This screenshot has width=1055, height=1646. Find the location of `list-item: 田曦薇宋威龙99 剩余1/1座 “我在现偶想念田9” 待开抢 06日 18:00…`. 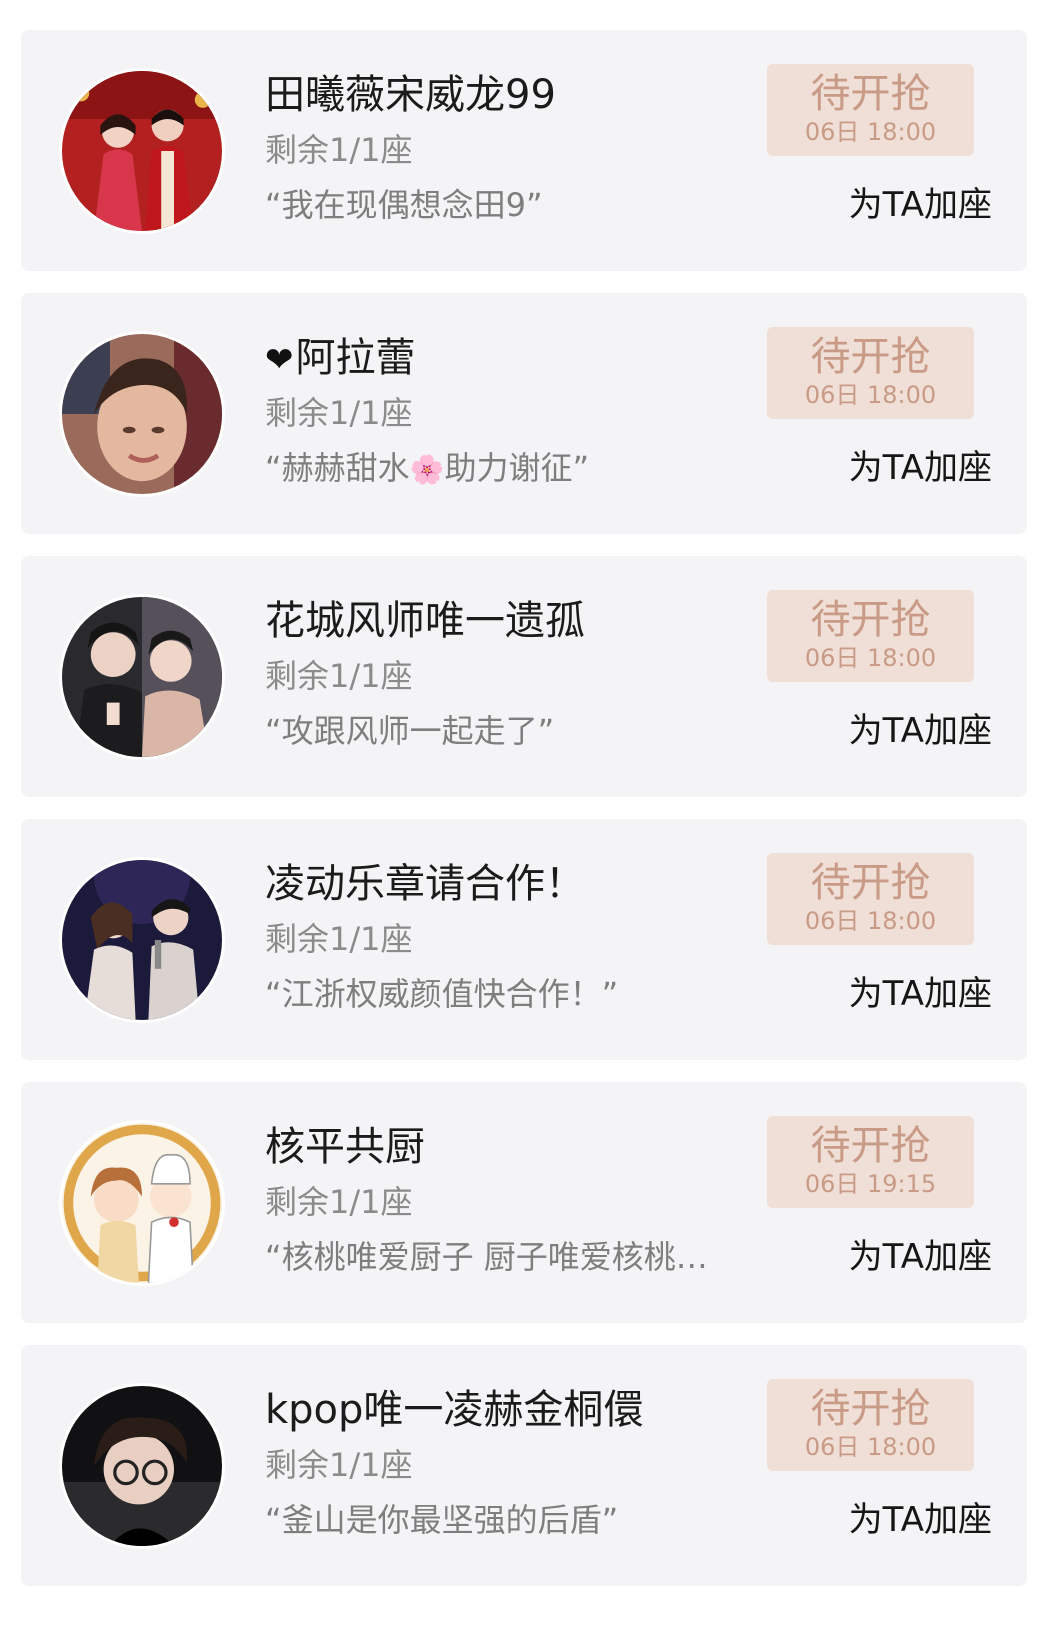

list-item: 田曦薇宋威龙99 剩余1/1座 “我在现偶想念田9” 待开抢 06日 18:00… is located at coordinates (524, 150).